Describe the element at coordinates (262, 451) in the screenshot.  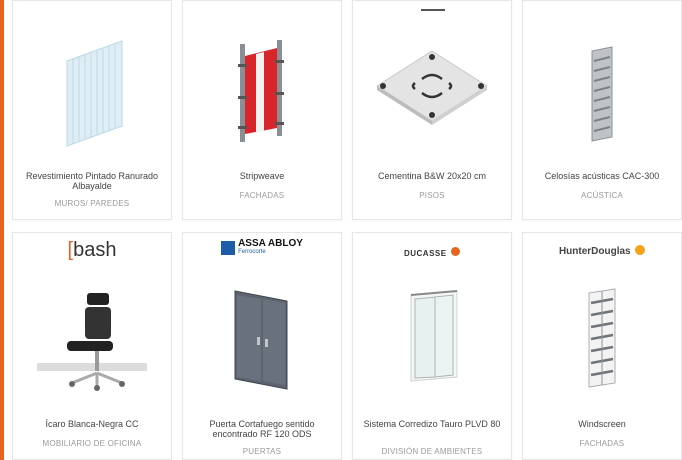
I see `product-category: PUERTAS` at that location.